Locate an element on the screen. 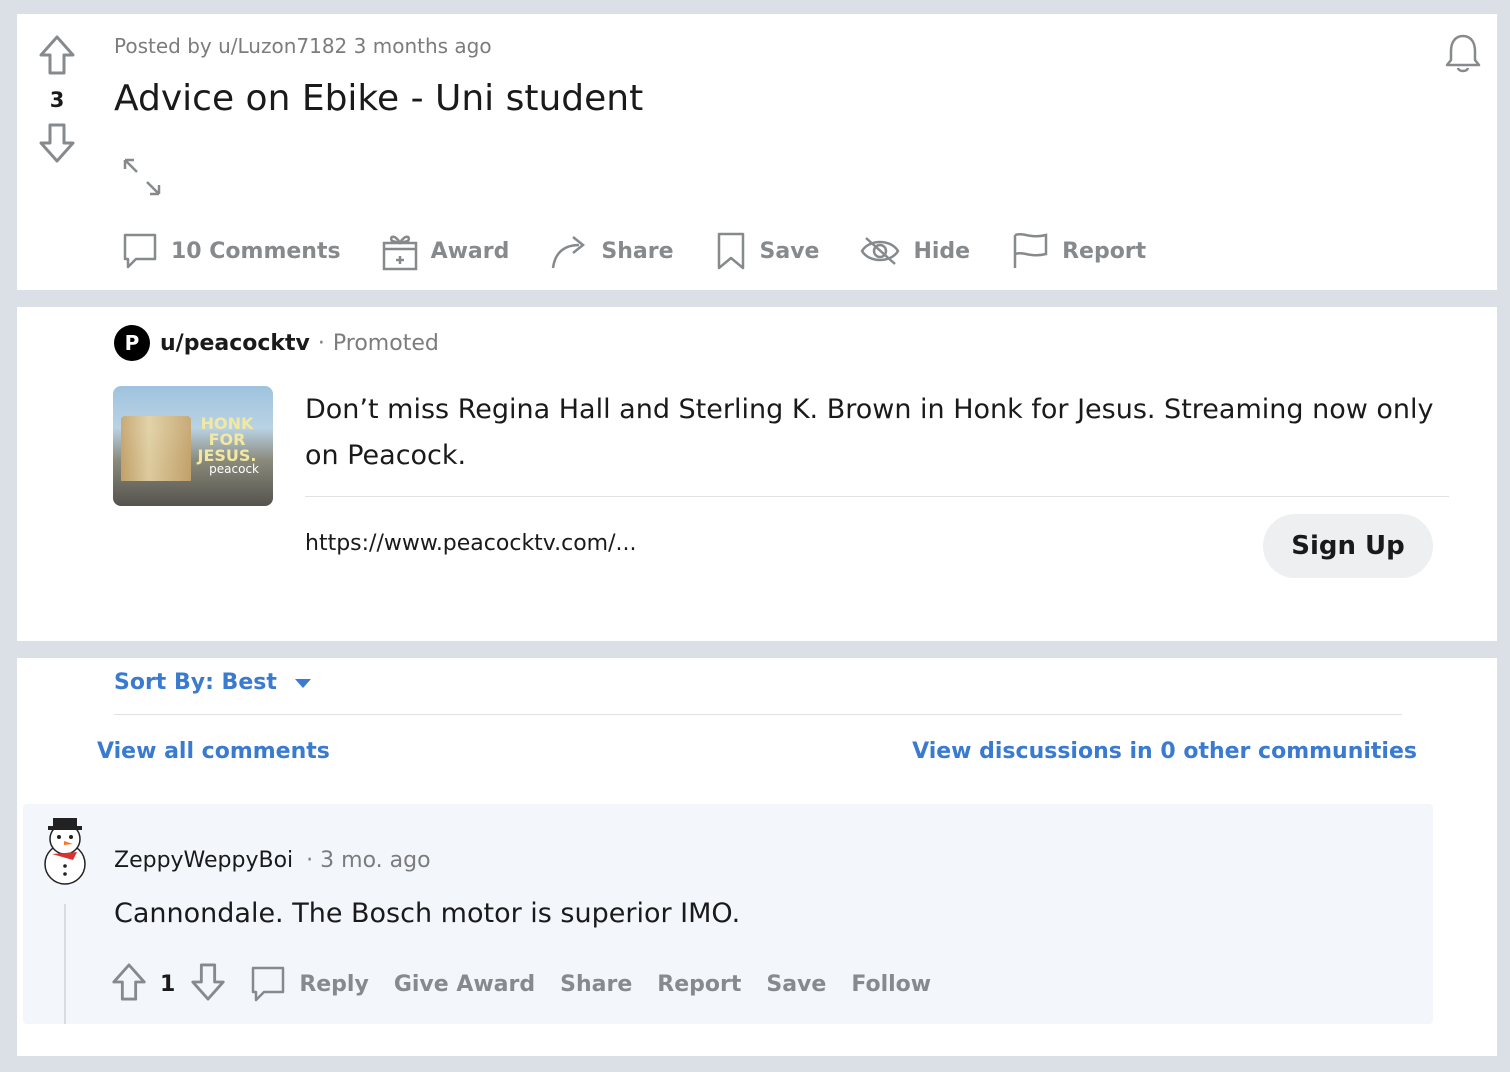  expand-icon is located at coordinates (142, 179).